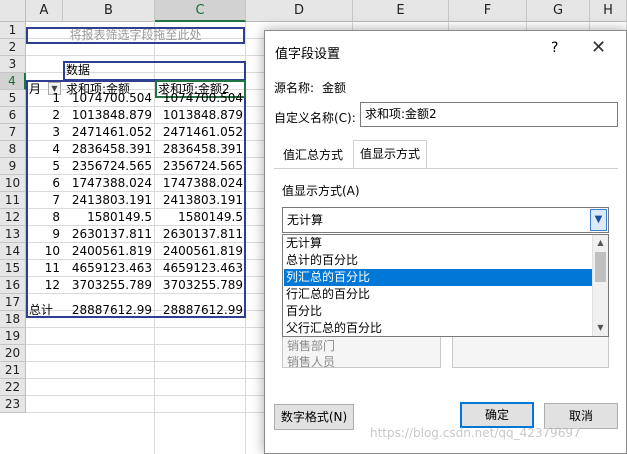  What do you see at coordinates (13, 251) in the screenshot?
I see `row-header-14: 14` at bounding box center [13, 251].